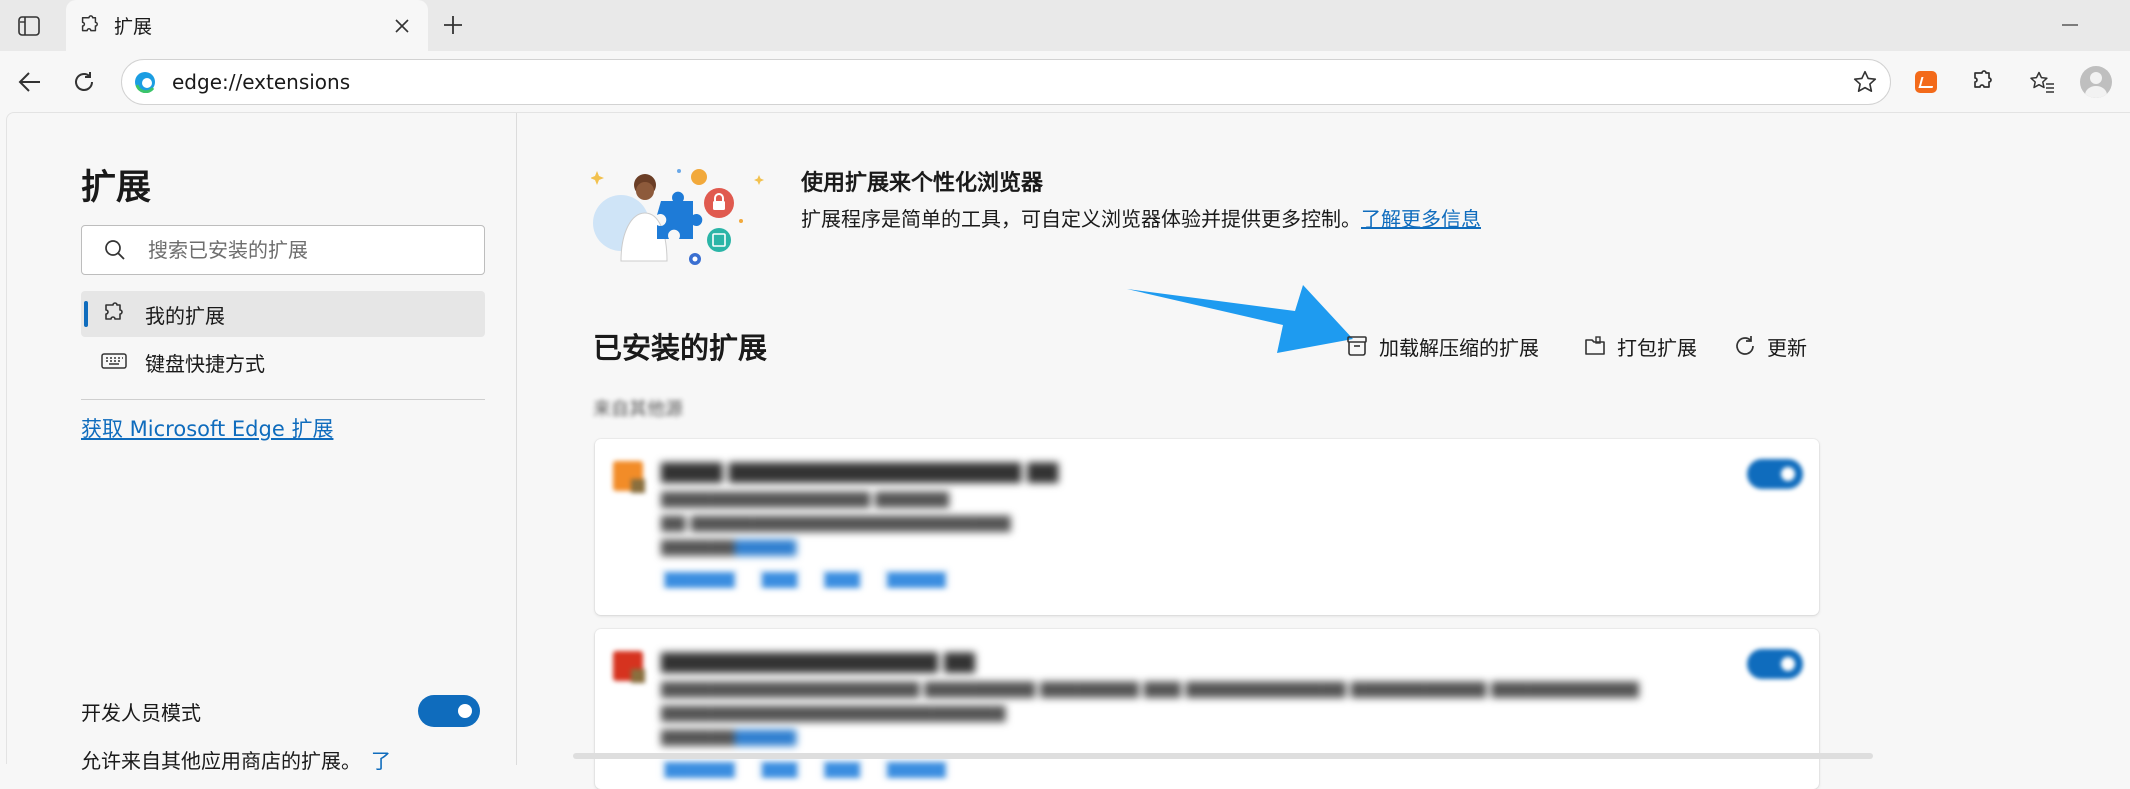  I want to click on search-box, so click(283, 250).